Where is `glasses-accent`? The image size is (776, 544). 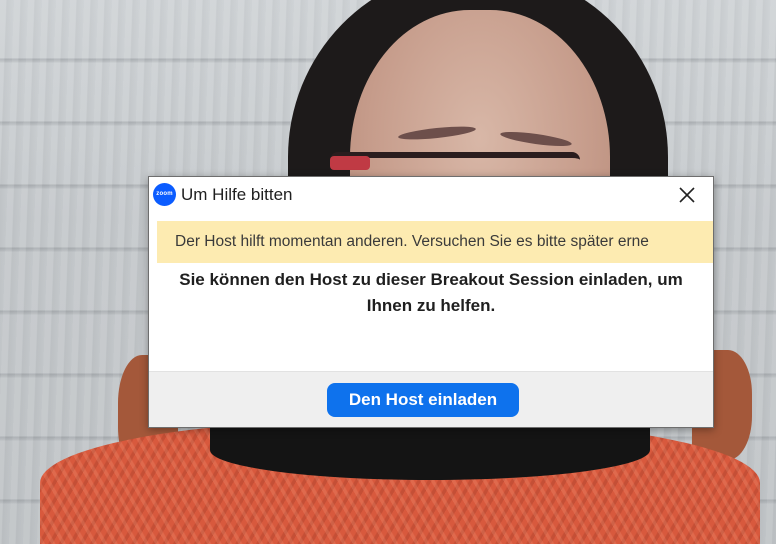
glasses-accent is located at coordinates (350, 163).